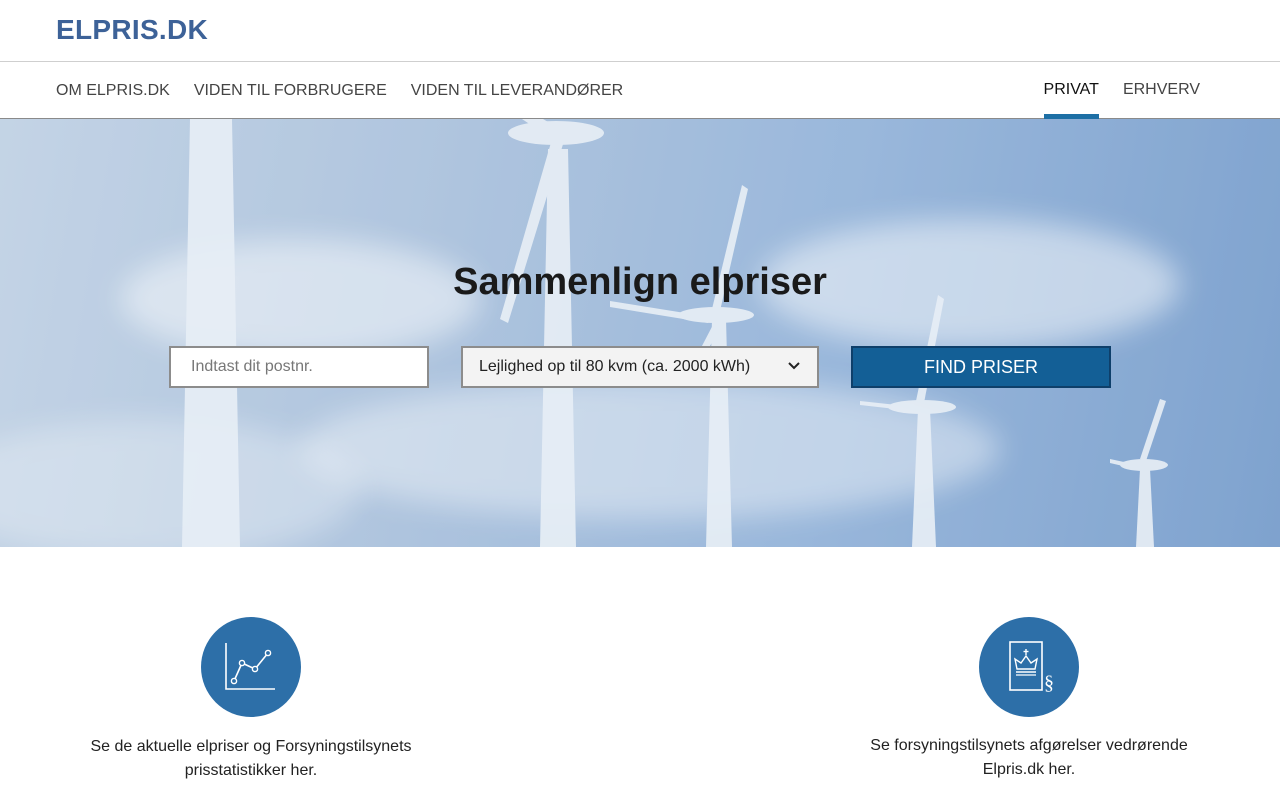  I want to click on price-stats-icon-circle, so click(251, 667).